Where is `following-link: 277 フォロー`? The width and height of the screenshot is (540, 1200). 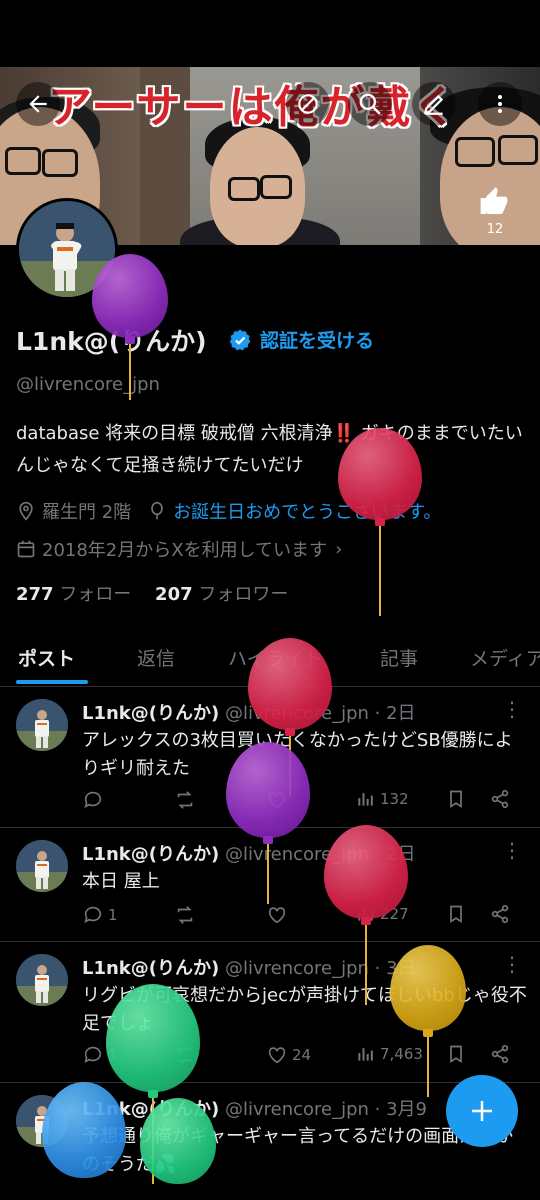
following-link: 277 フォロー is located at coordinates (73, 594).